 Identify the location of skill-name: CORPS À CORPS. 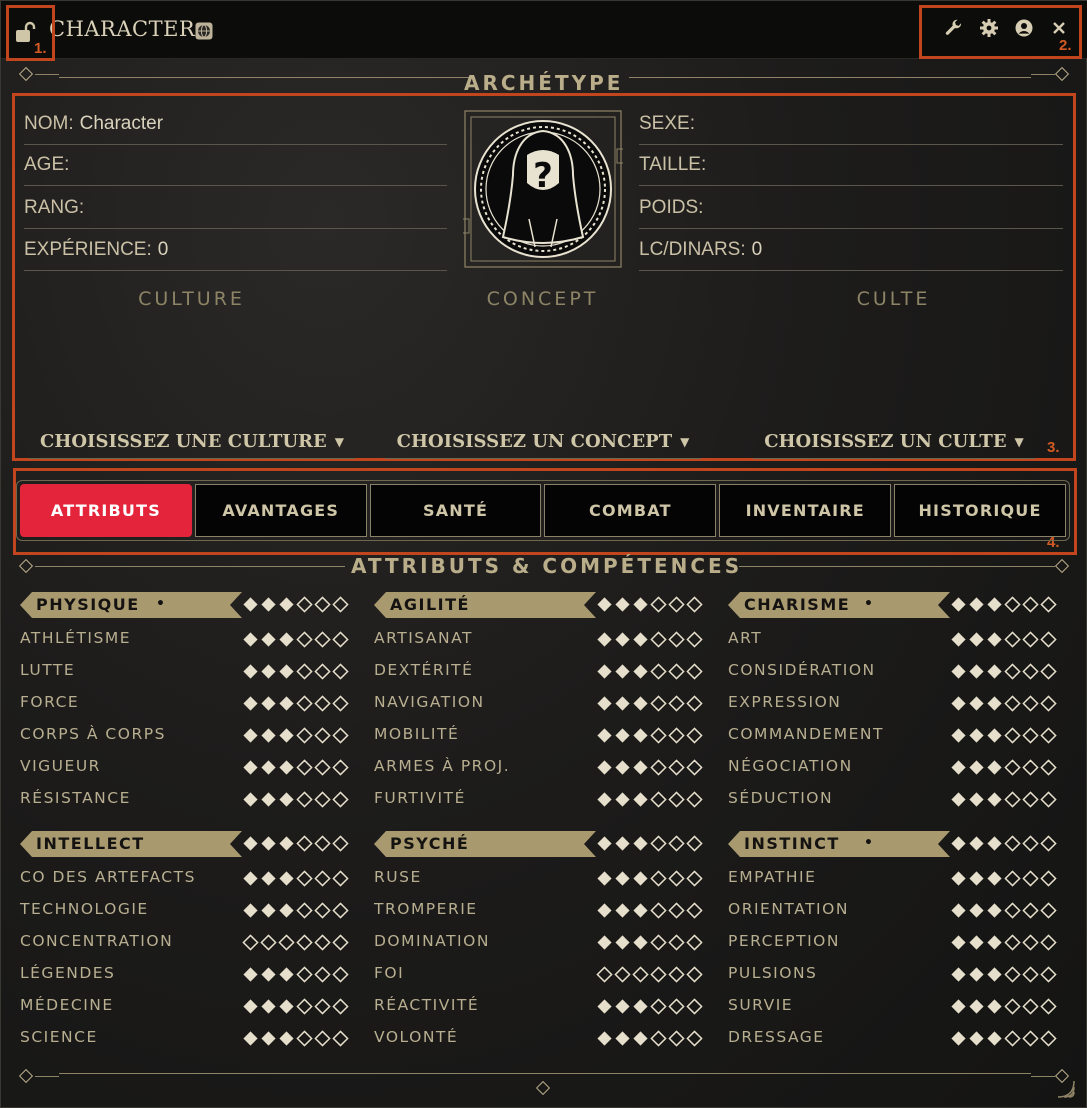
(93, 734).